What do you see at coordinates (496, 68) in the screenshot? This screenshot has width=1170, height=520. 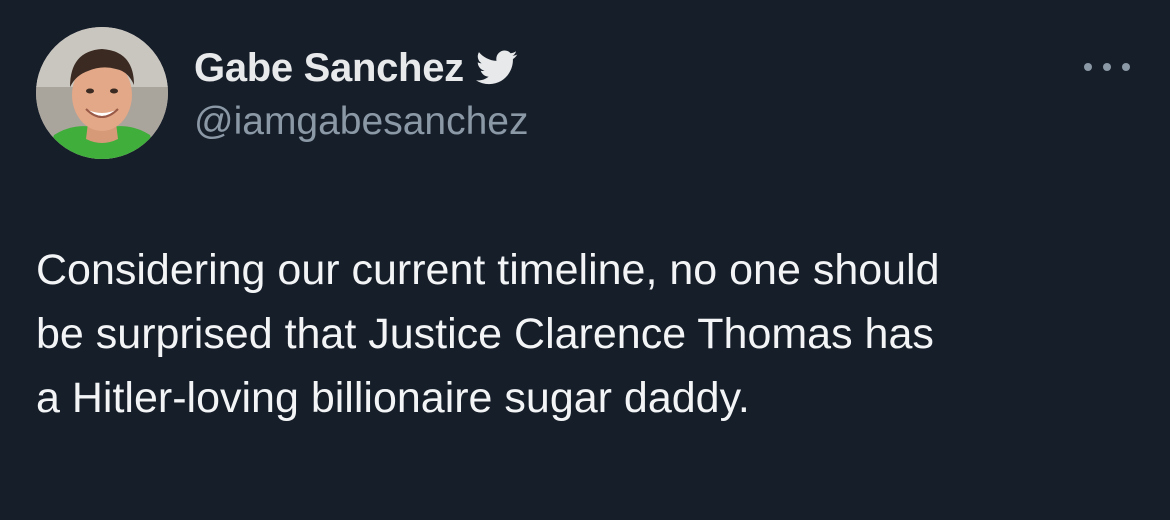 I see `twitter-bird-icon` at bounding box center [496, 68].